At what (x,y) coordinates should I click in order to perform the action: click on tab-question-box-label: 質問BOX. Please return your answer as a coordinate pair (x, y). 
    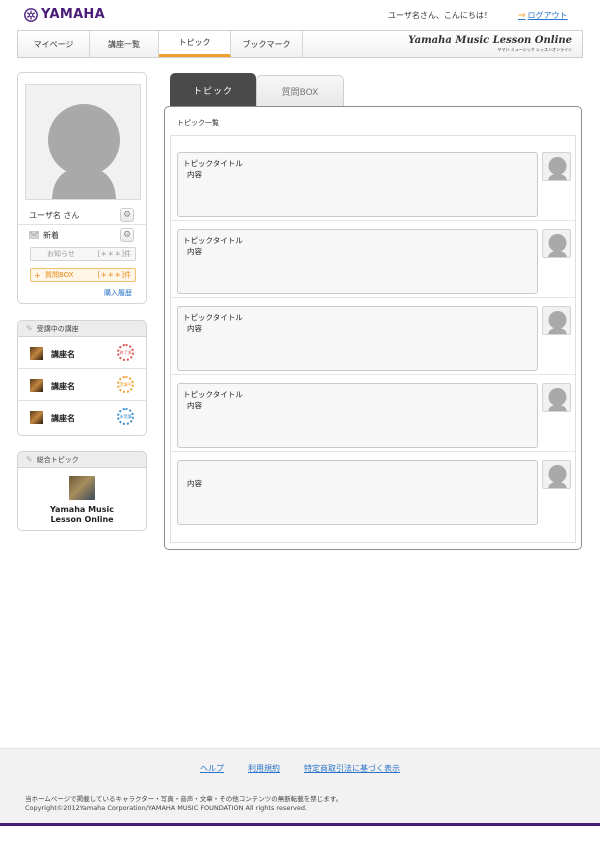
    Looking at the image, I should click on (300, 93).